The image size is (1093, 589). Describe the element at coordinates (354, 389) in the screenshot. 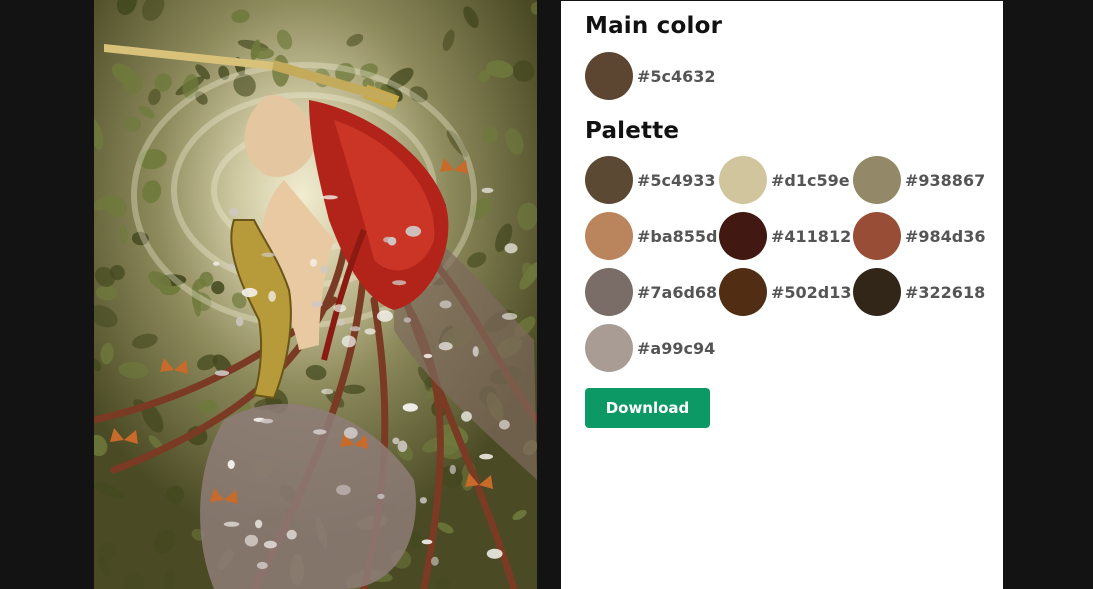

I see `leaf` at that location.